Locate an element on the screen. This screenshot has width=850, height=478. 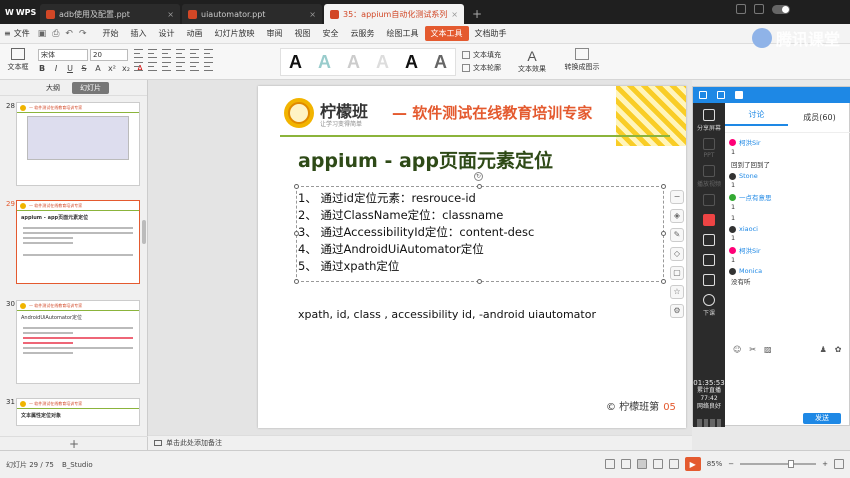
notes-bar: 单击此处添加备注 is located at coordinates (420, 442).